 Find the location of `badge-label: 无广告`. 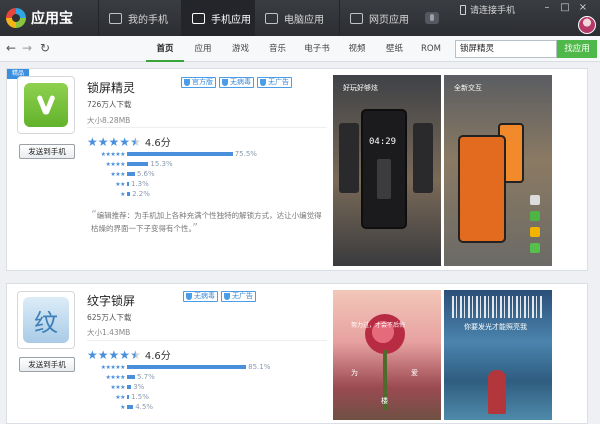

badge-label: 无广告 is located at coordinates (242, 296).